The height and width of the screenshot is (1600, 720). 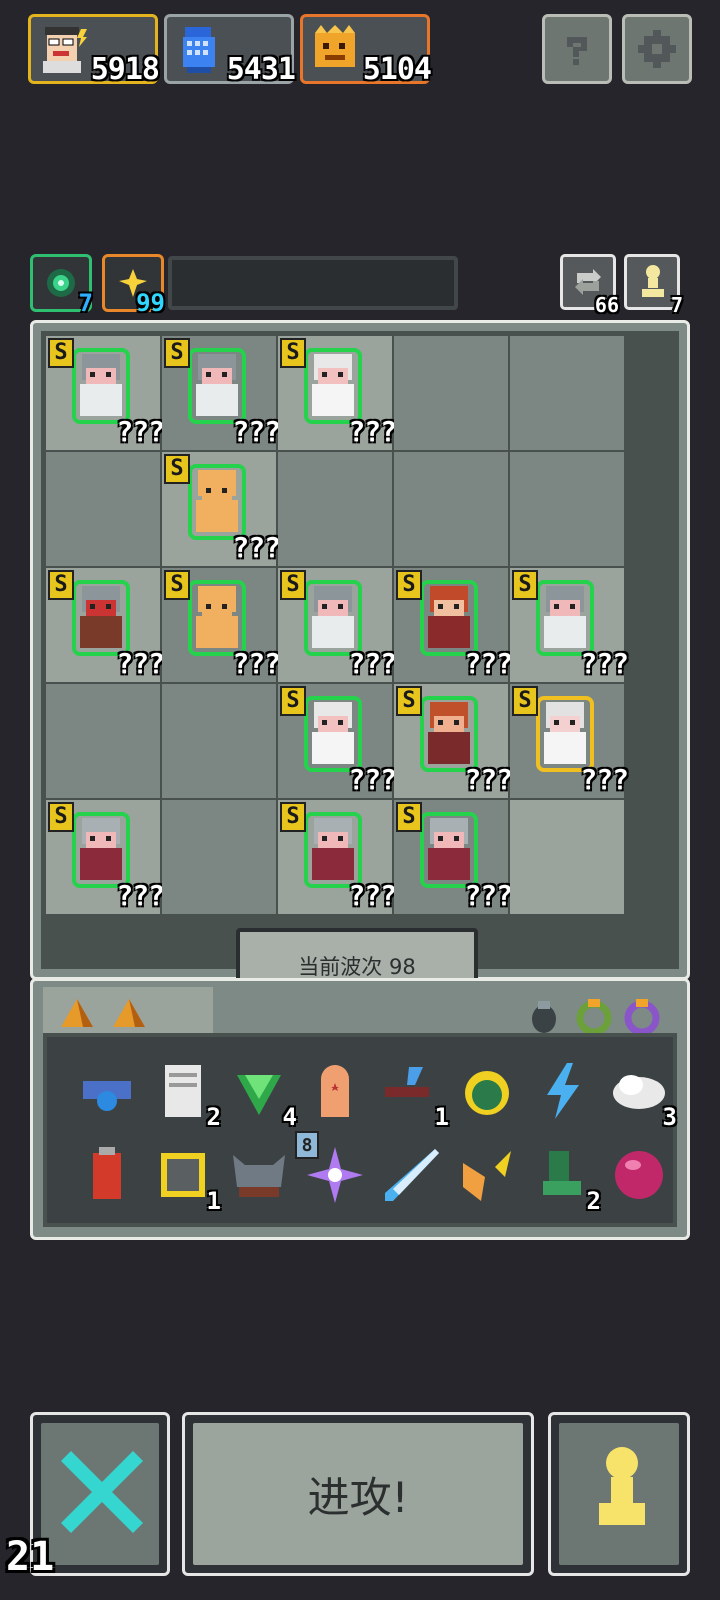 What do you see at coordinates (230, 50) in the screenshot?
I see `resource-building: 5431` at bounding box center [230, 50].